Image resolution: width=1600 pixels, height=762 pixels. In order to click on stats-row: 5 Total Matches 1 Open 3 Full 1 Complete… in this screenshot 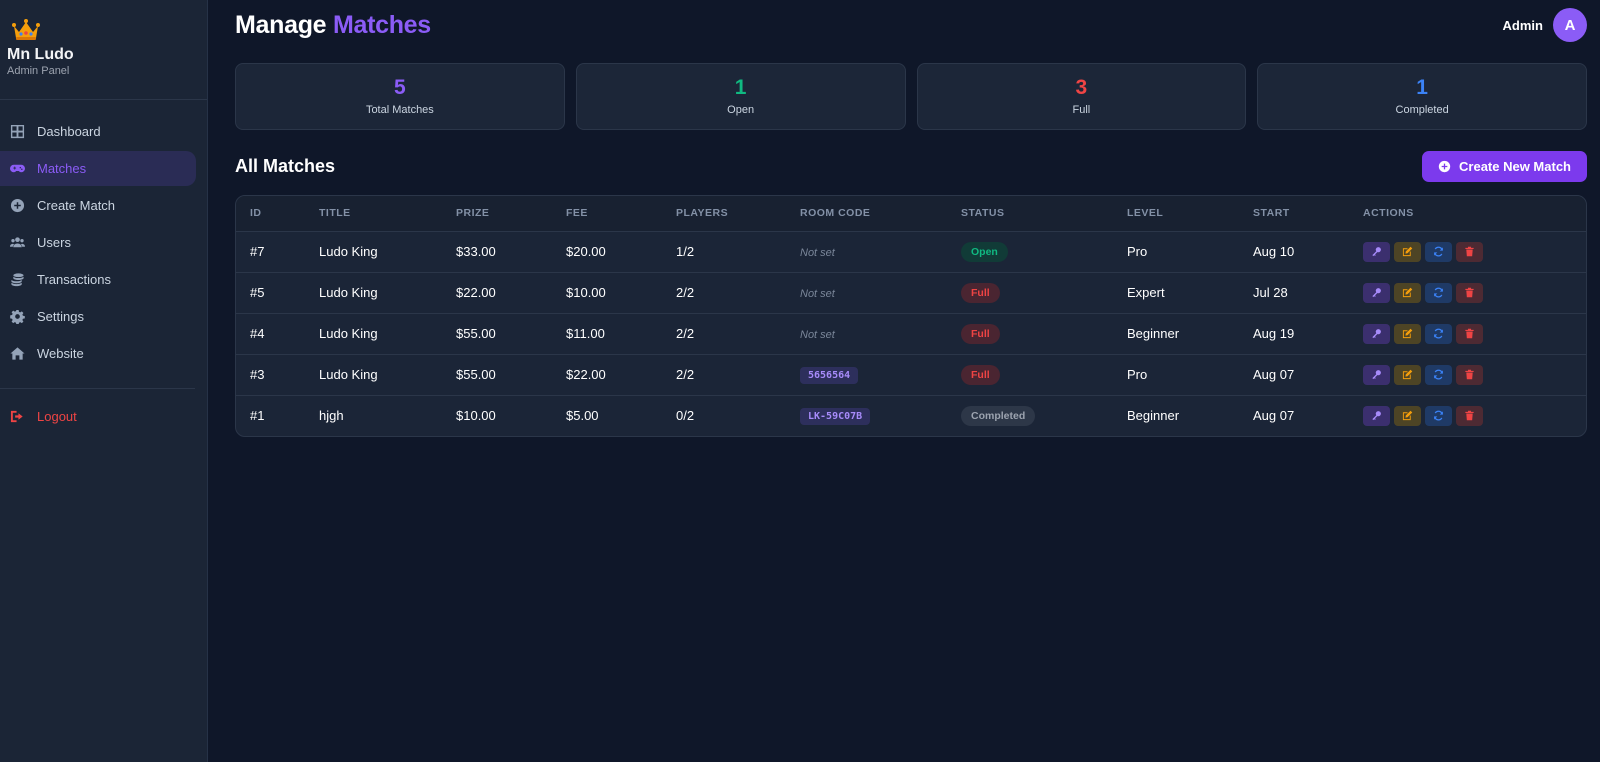, I will do `click(911, 96)`.